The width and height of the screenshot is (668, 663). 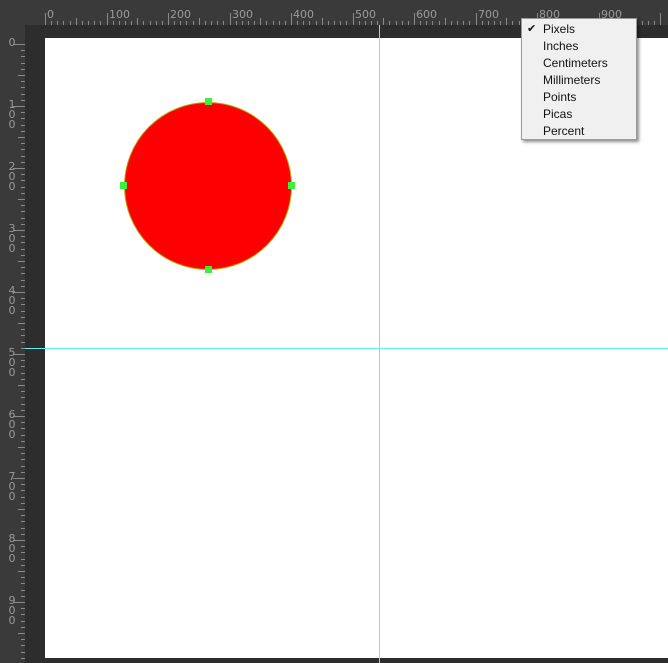 What do you see at coordinates (346, 348) in the screenshot?
I see `horizontal-guide` at bounding box center [346, 348].